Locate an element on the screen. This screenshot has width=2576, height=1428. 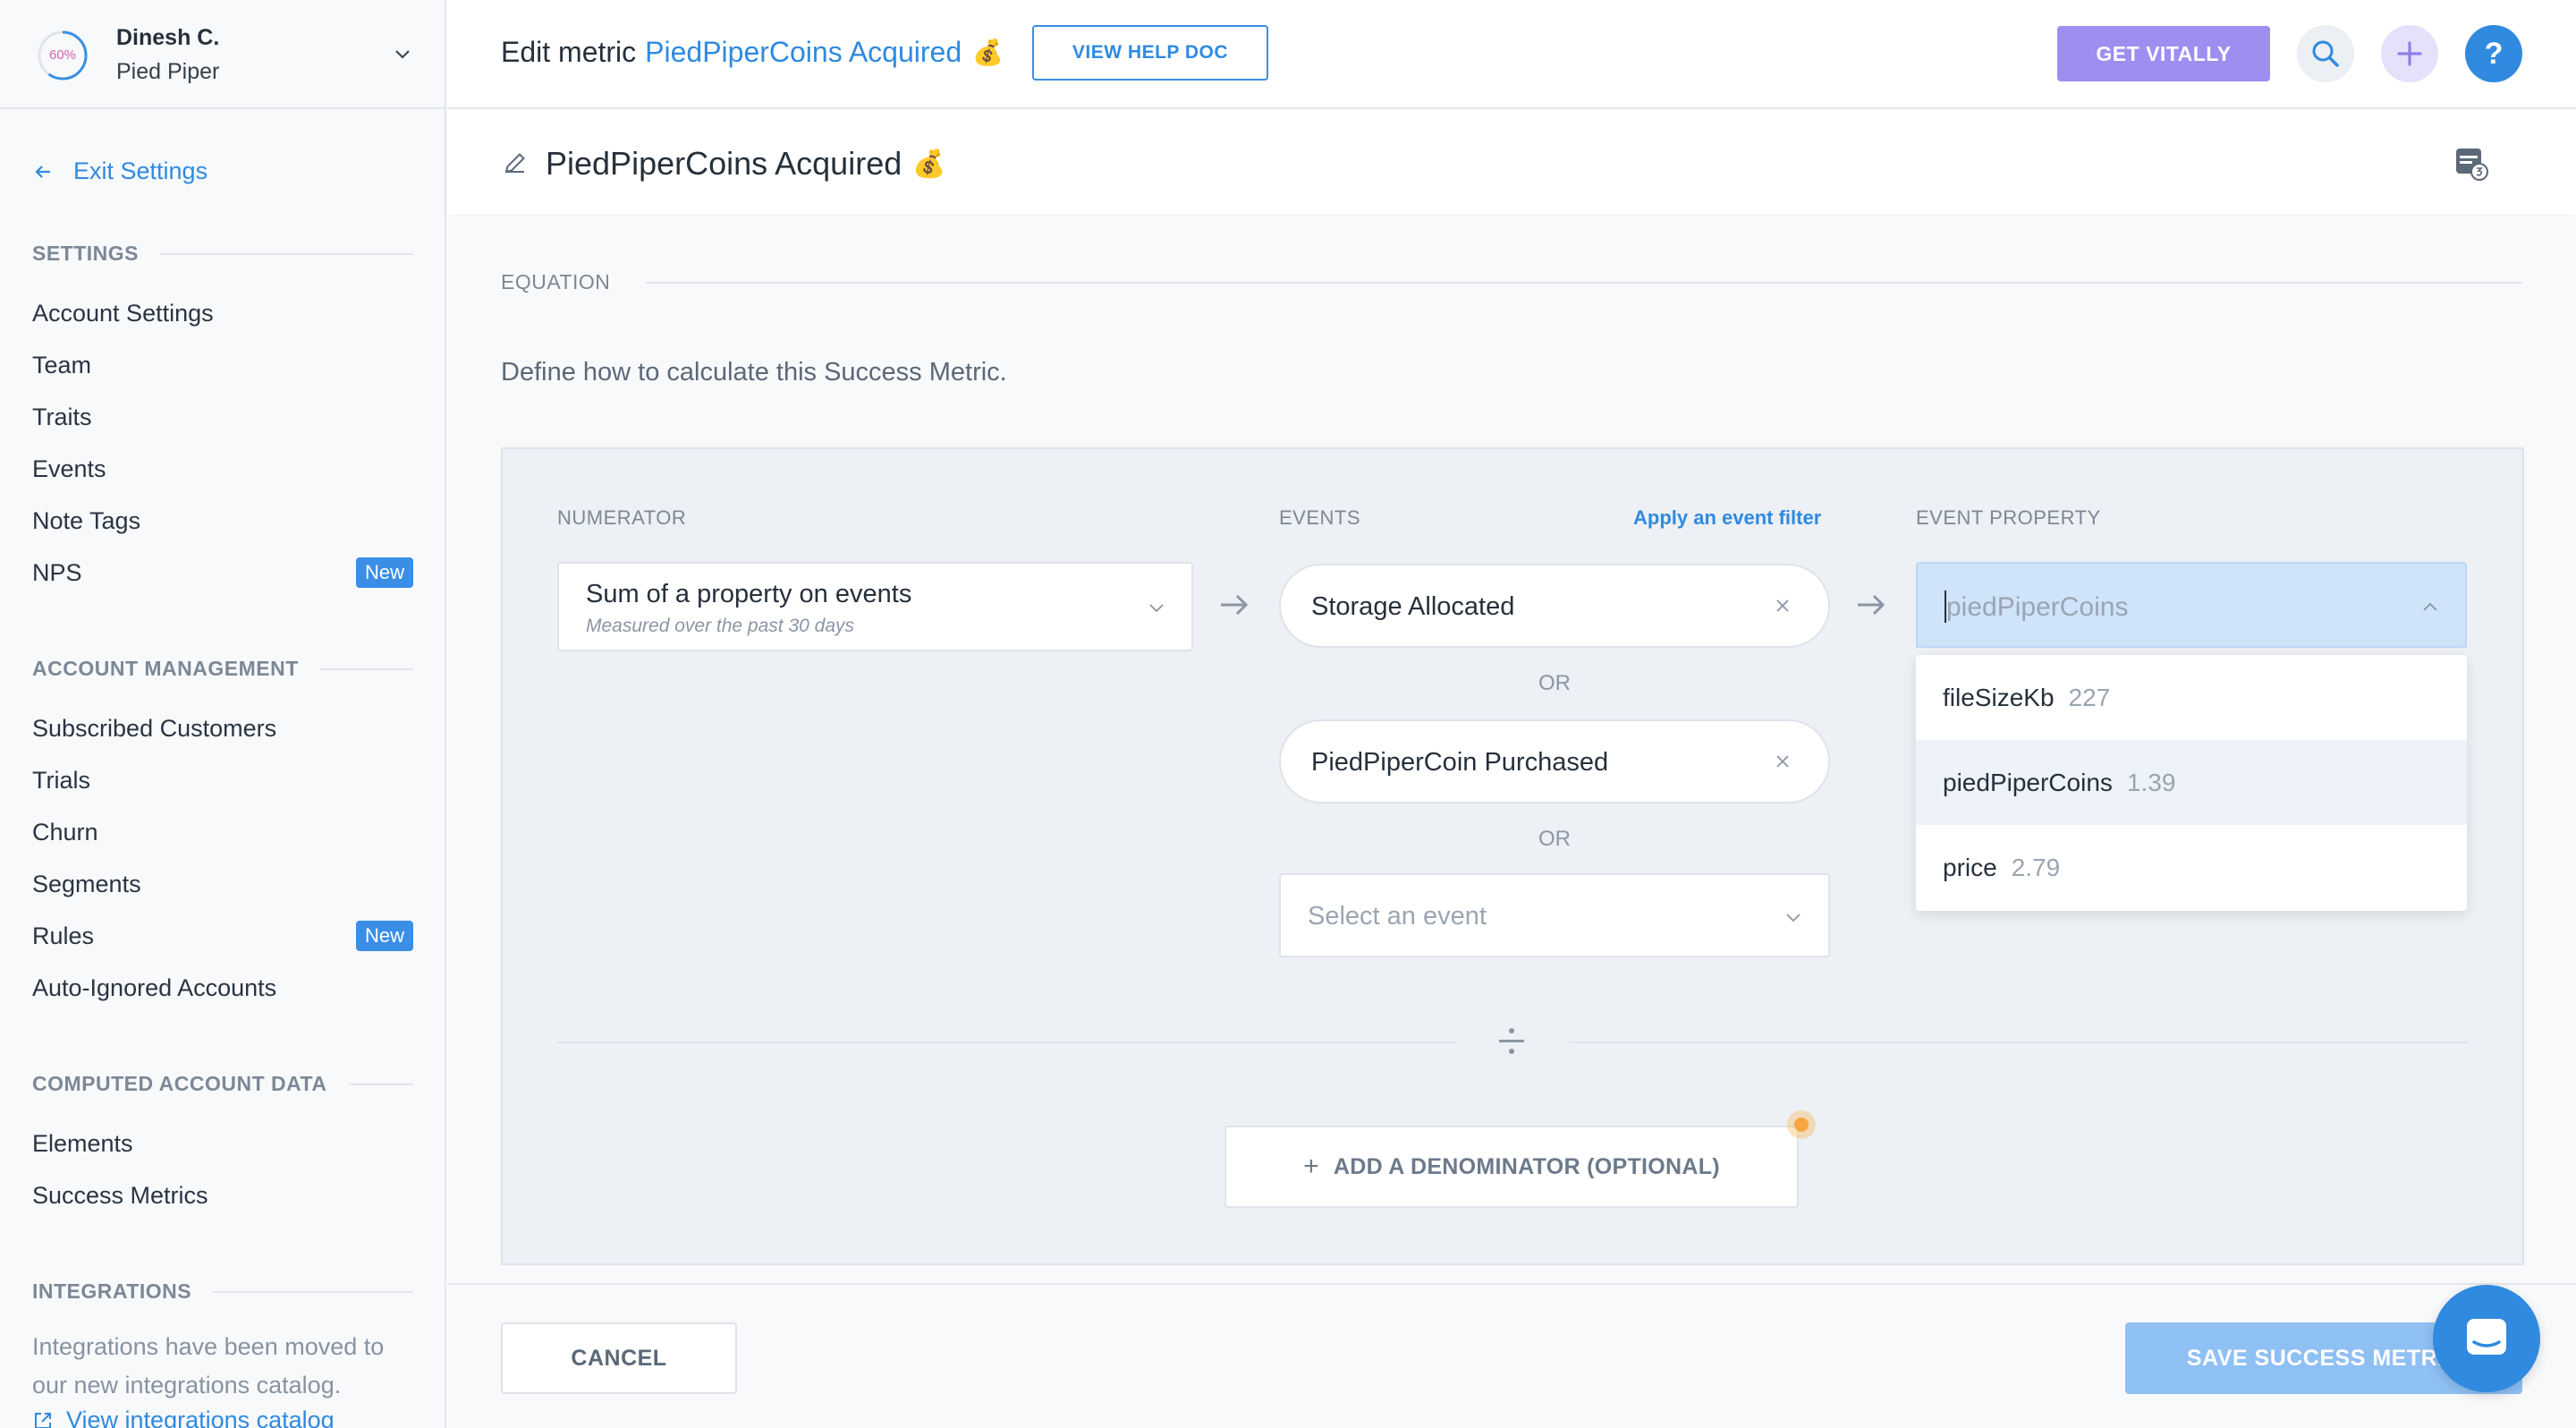
section-settings: SETTINGS is located at coordinates (222, 254).